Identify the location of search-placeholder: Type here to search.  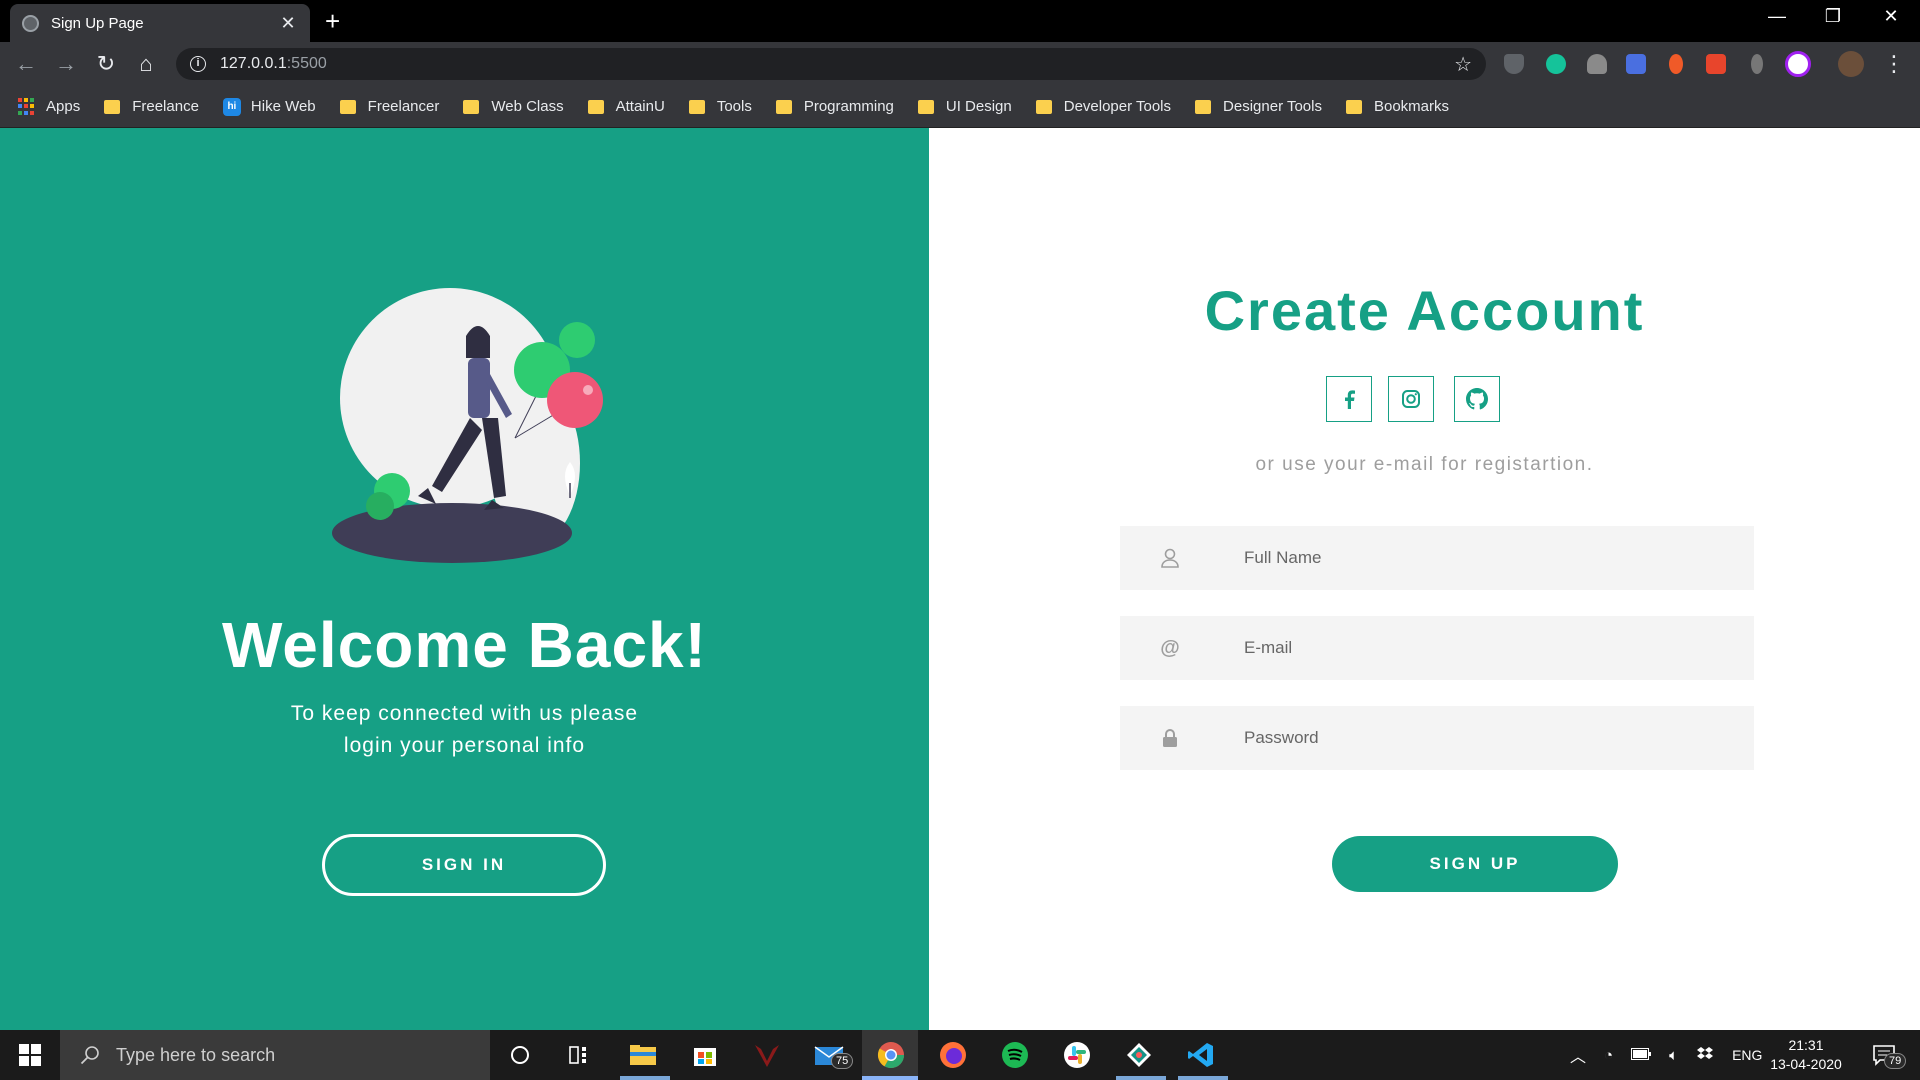
(196, 1054).